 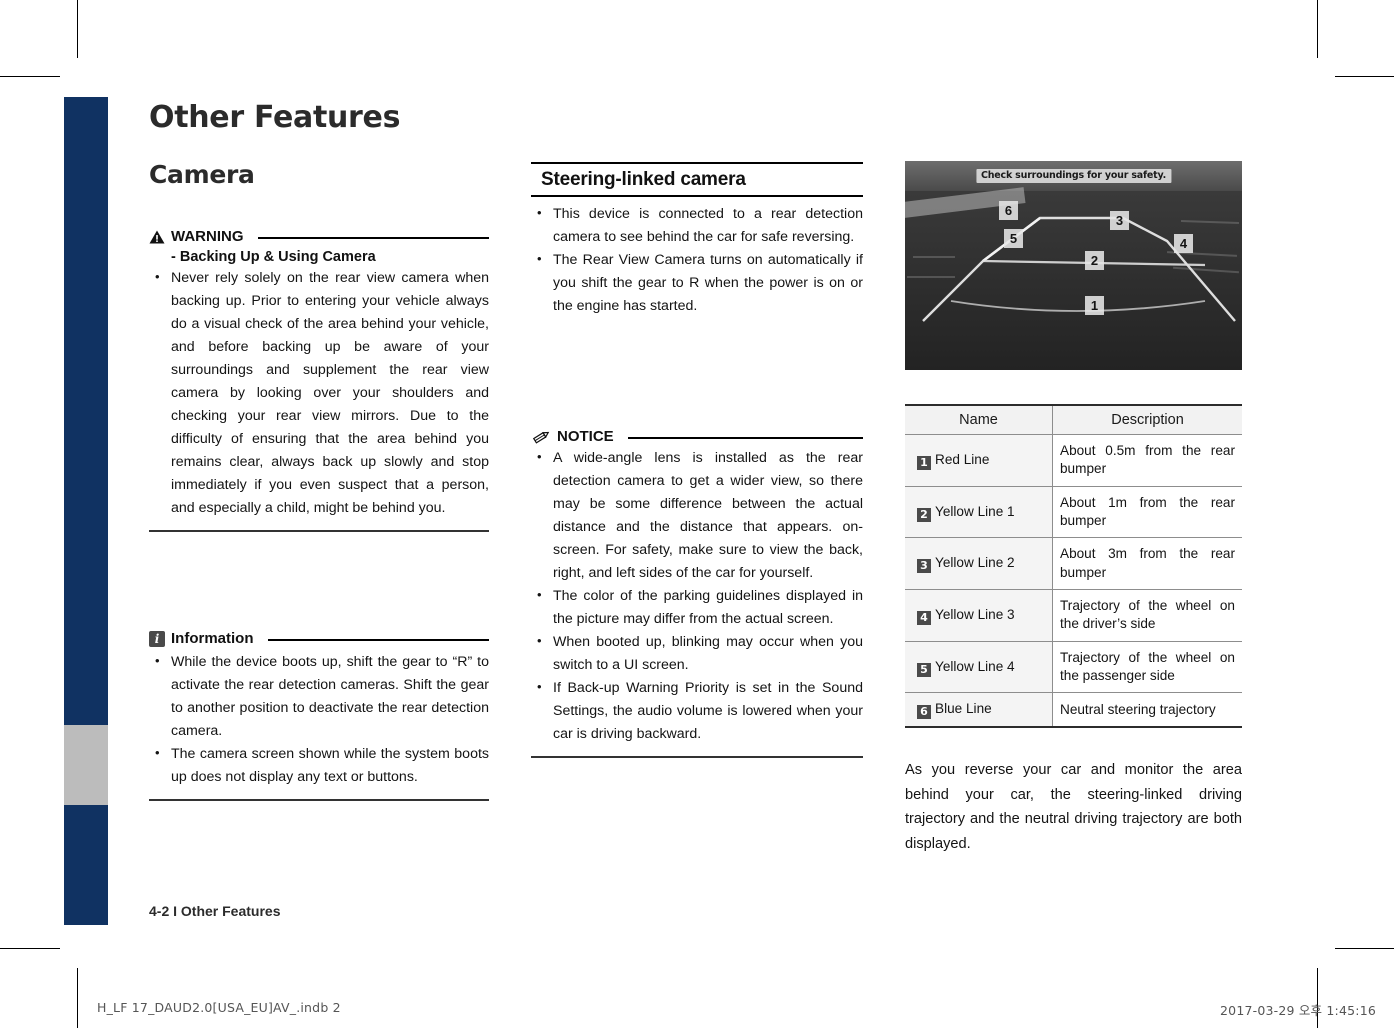 I want to click on warning-header: WARNING, so click(x=319, y=236).